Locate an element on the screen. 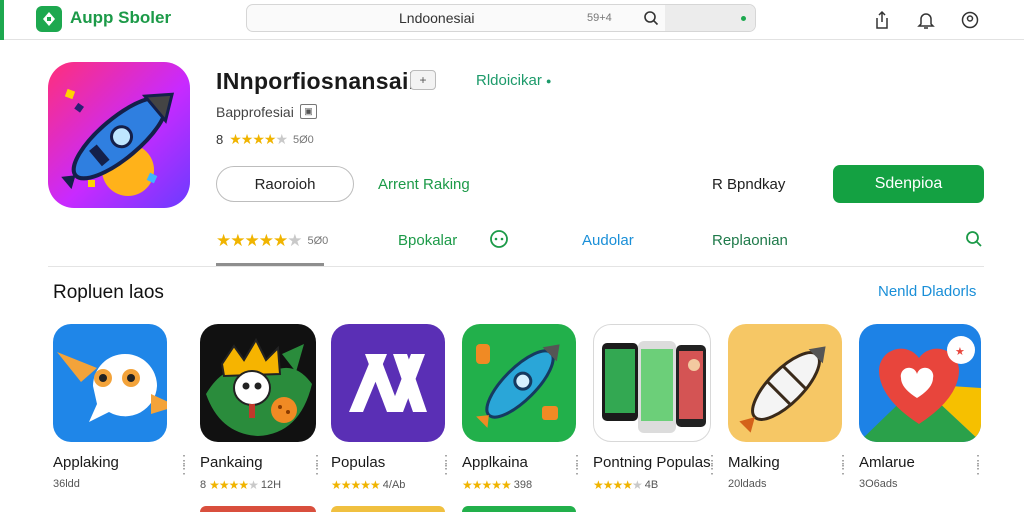  header-accent-bar is located at coordinates (2, 20).